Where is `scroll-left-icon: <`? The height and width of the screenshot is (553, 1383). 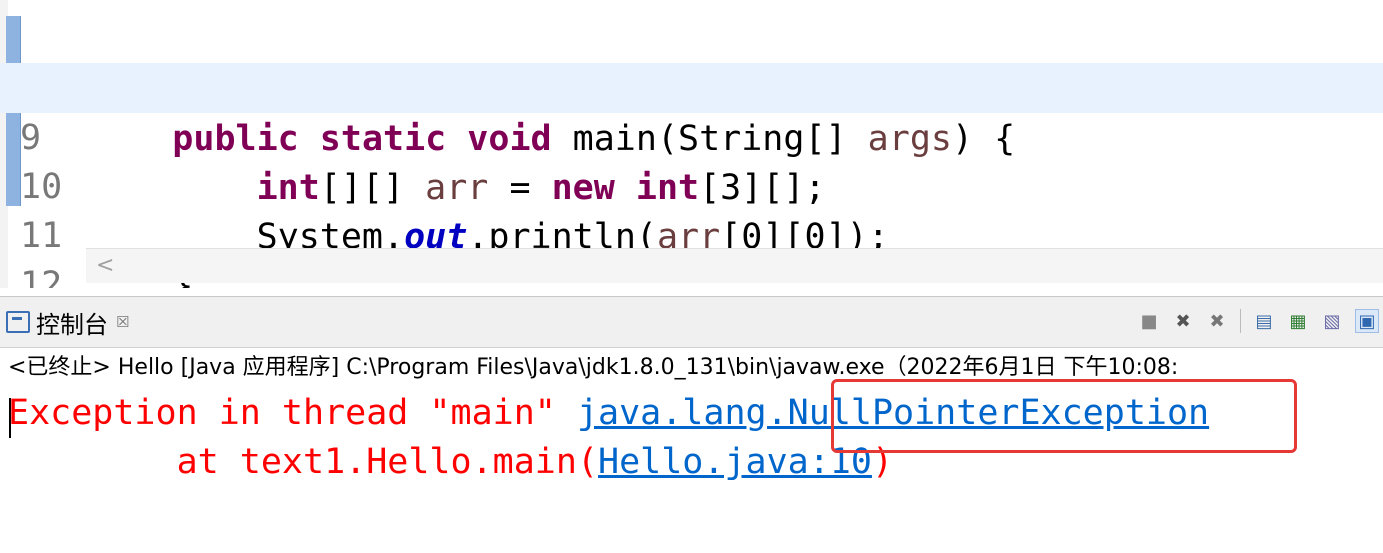 scroll-left-icon: < is located at coordinates (105, 266).